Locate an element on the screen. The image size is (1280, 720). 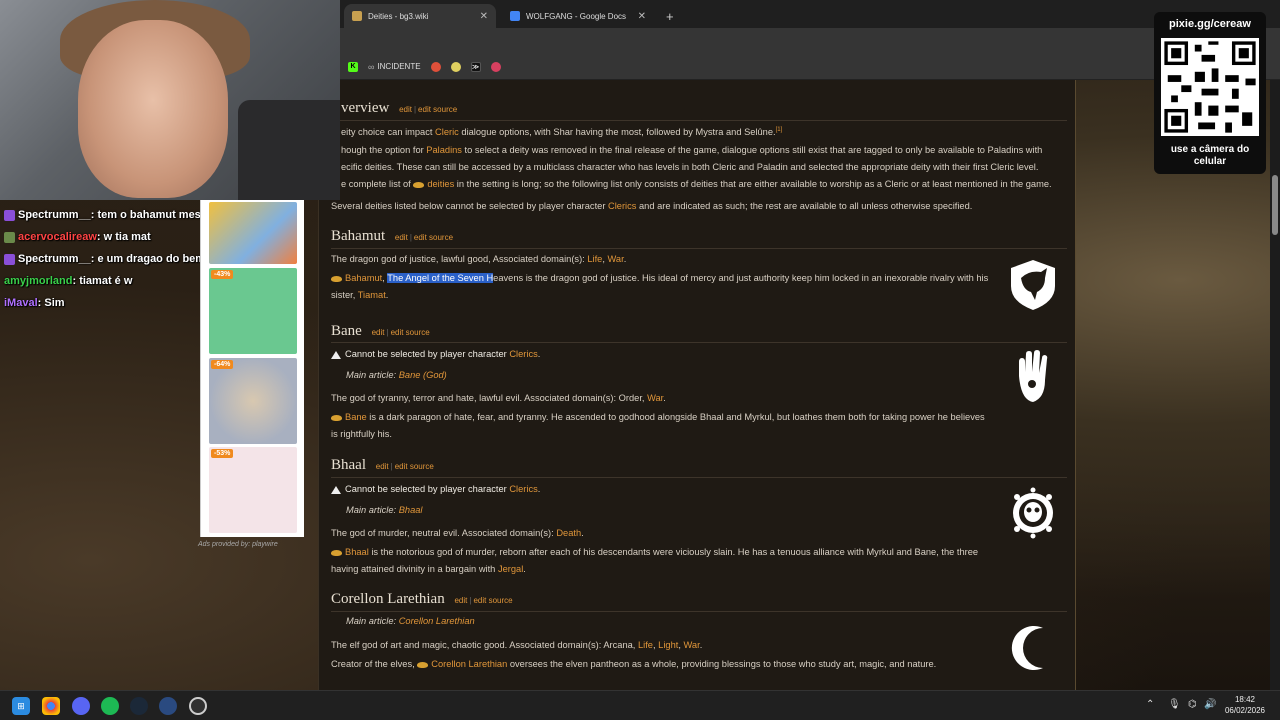
scroll-thumb is located at coordinates (1275, 205).